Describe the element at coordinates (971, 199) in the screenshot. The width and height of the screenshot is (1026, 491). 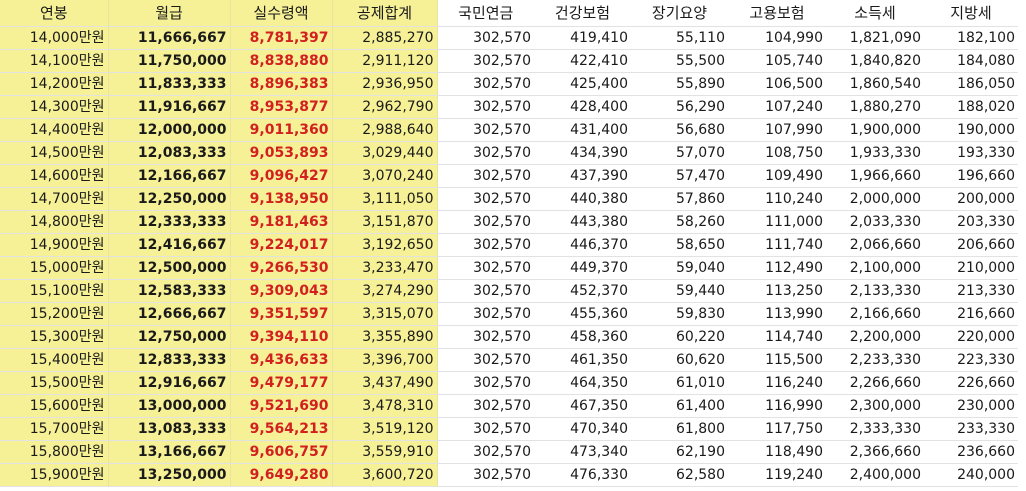
I see `cell-local-tax: 200,000` at that location.